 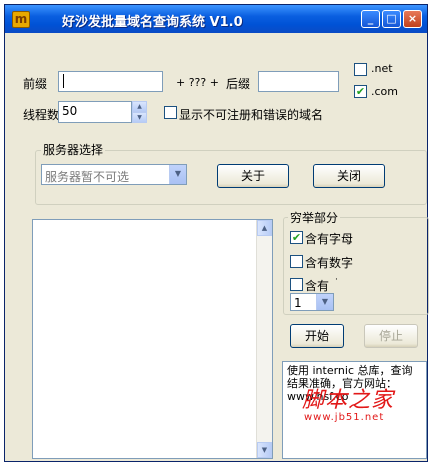 I want to click on suffix-label: 后缀, so click(x=238, y=84).